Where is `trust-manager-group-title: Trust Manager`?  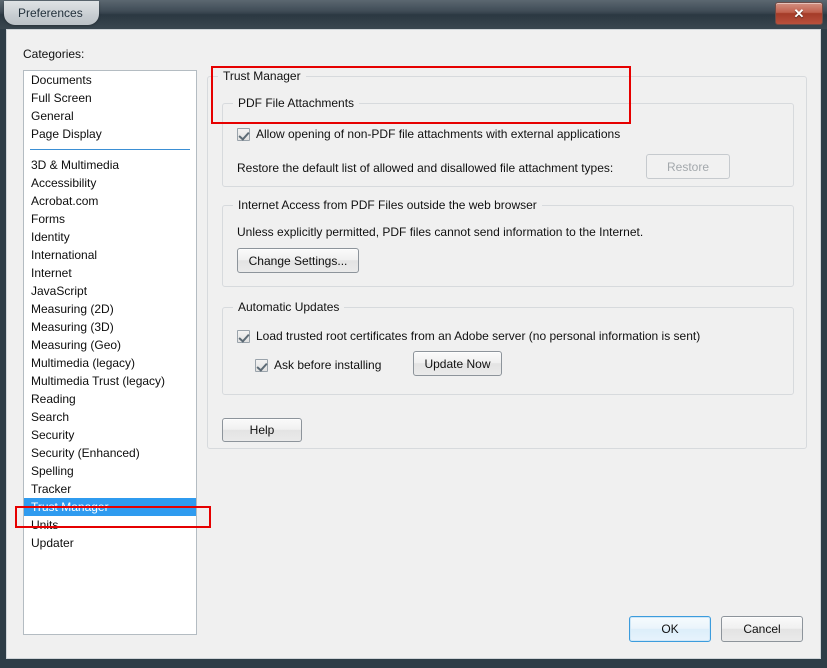
trust-manager-group-title: Trust Manager is located at coordinates (262, 76).